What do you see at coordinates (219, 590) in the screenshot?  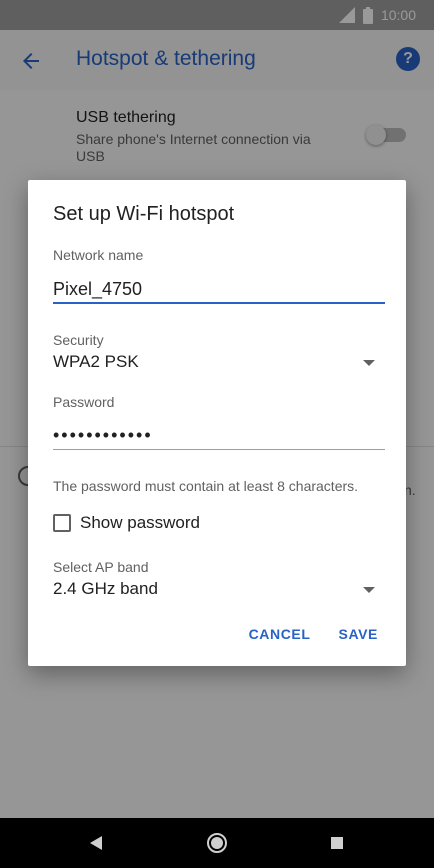 I see `ap-band-select: 2.4 GHz band` at bounding box center [219, 590].